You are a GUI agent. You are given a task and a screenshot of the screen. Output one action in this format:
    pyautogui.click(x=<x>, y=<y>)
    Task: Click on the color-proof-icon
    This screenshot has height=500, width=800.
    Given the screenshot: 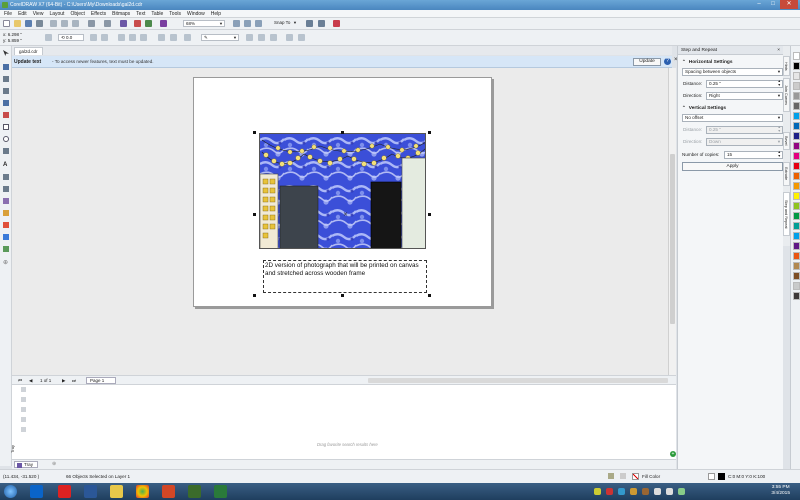 What is the action you would take?
    pyautogui.click(x=611, y=476)
    